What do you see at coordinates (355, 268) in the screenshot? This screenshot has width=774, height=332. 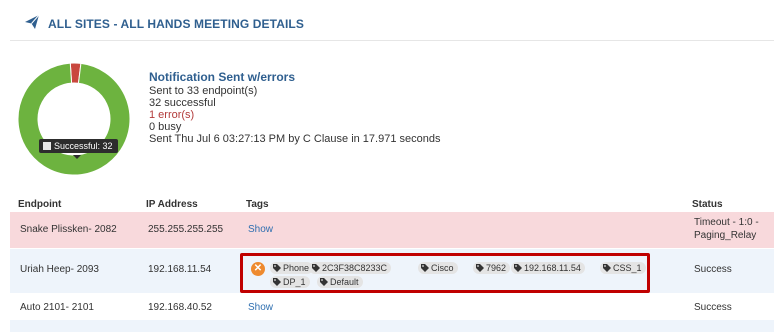 I see `tag-label: 2C3F38C8233C` at bounding box center [355, 268].